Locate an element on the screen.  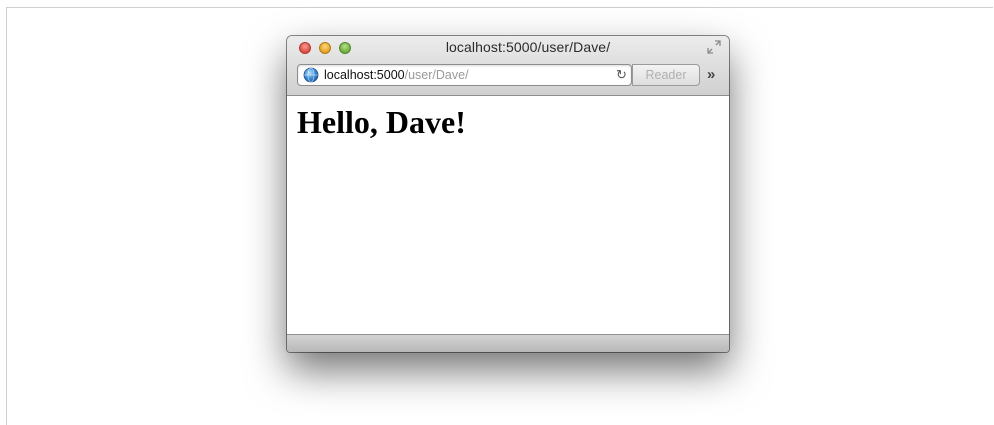
url-host: localhost:5000 is located at coordinates (364, 75).